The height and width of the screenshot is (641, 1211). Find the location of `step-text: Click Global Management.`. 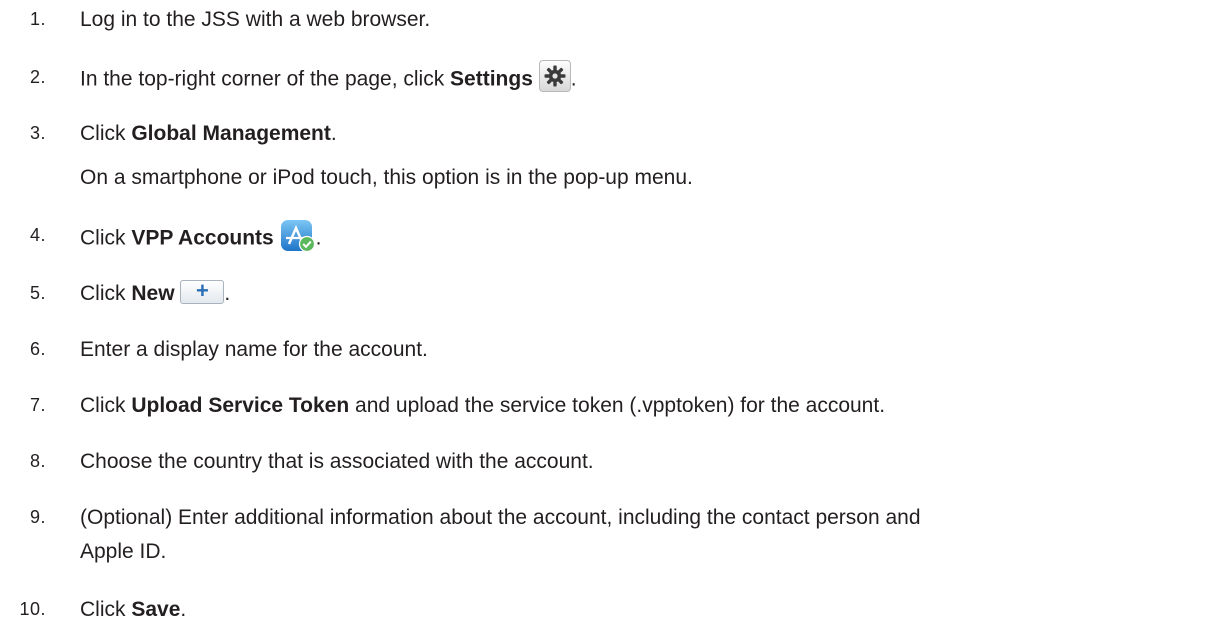

step-text: Click Global Management. is located at coordinates (635, 133).